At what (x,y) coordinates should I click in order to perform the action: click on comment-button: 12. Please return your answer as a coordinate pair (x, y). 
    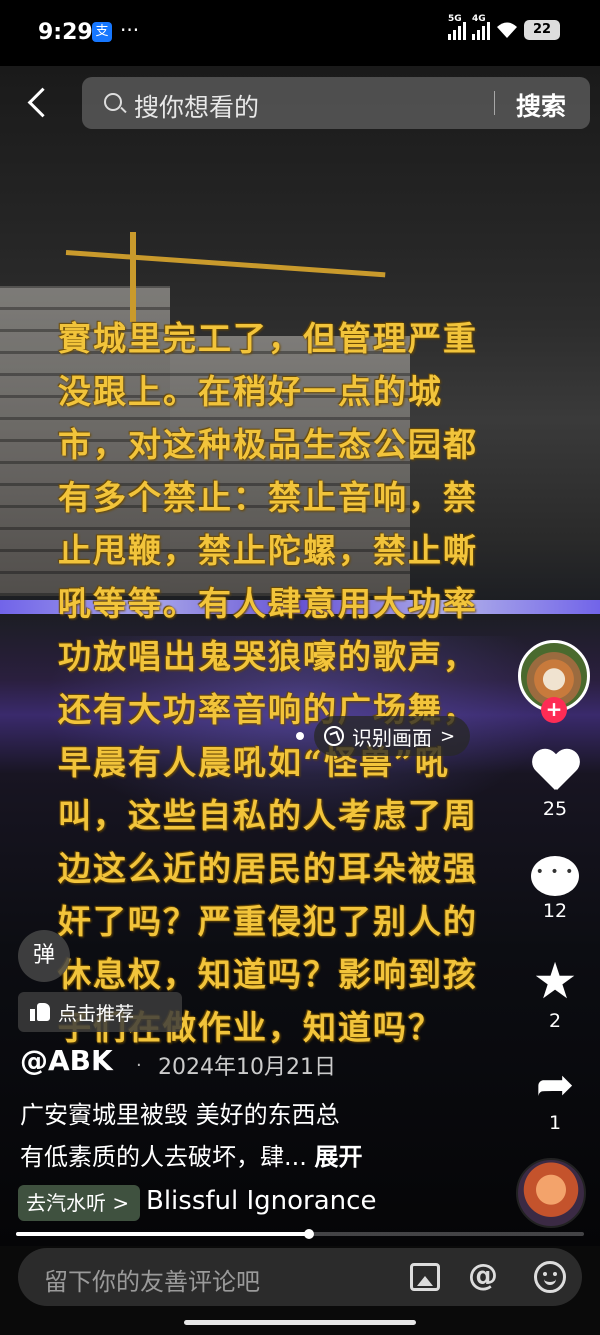
    Looking at the image, I should click on (555, 889).